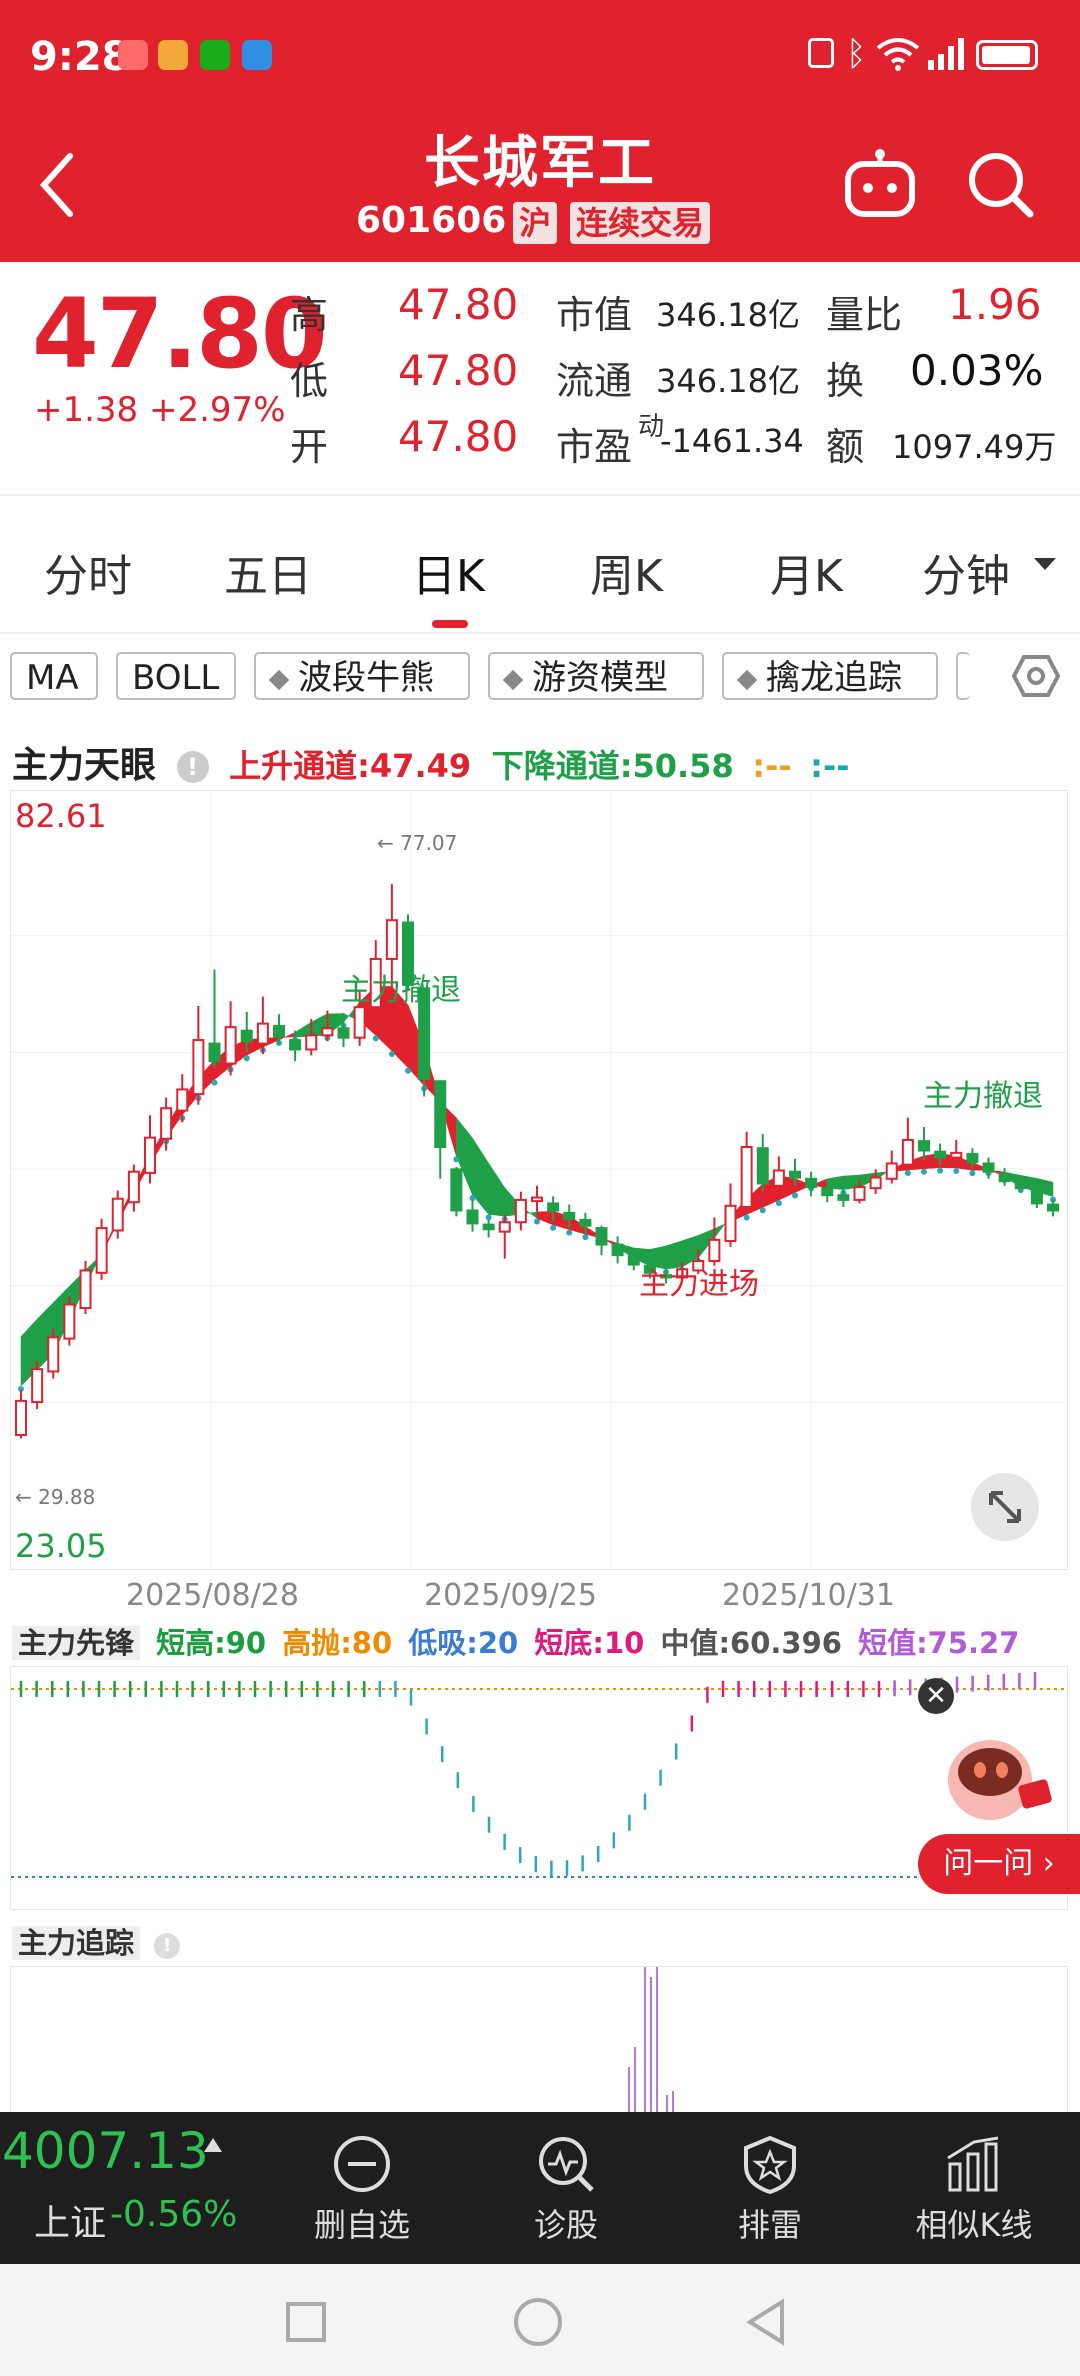 The width and height of the screenshot is (1080, 2376). What do you see at coordinates (1005, 1507) in the screenshot?
I see `expand-icon` at bounding box center [1005, 1507].